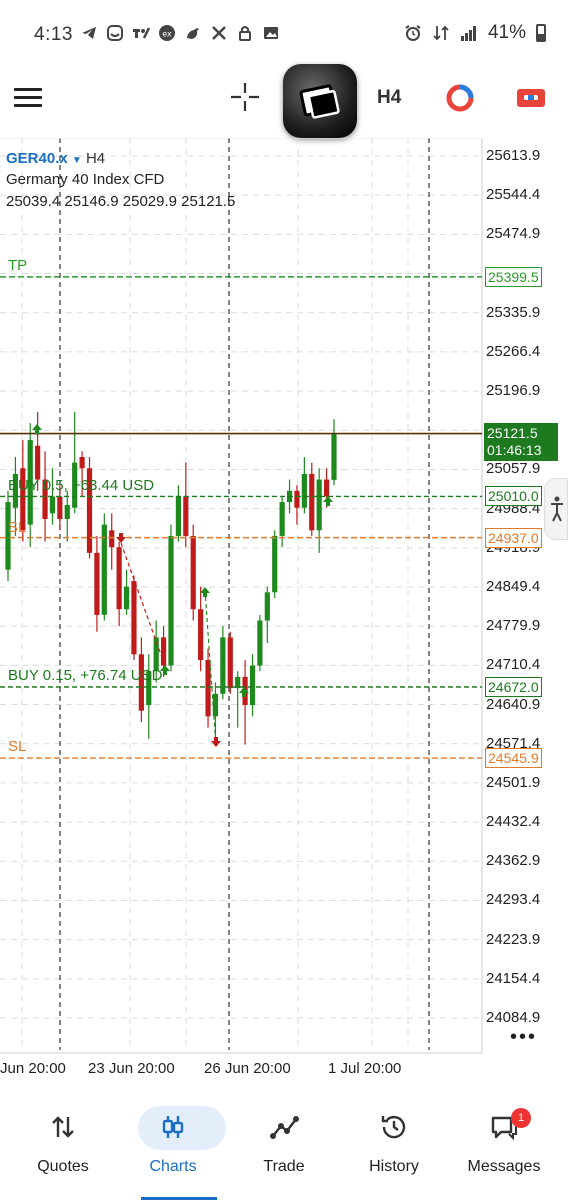  I want to click on nav-quotes: Quotes, so click(63, 1143).